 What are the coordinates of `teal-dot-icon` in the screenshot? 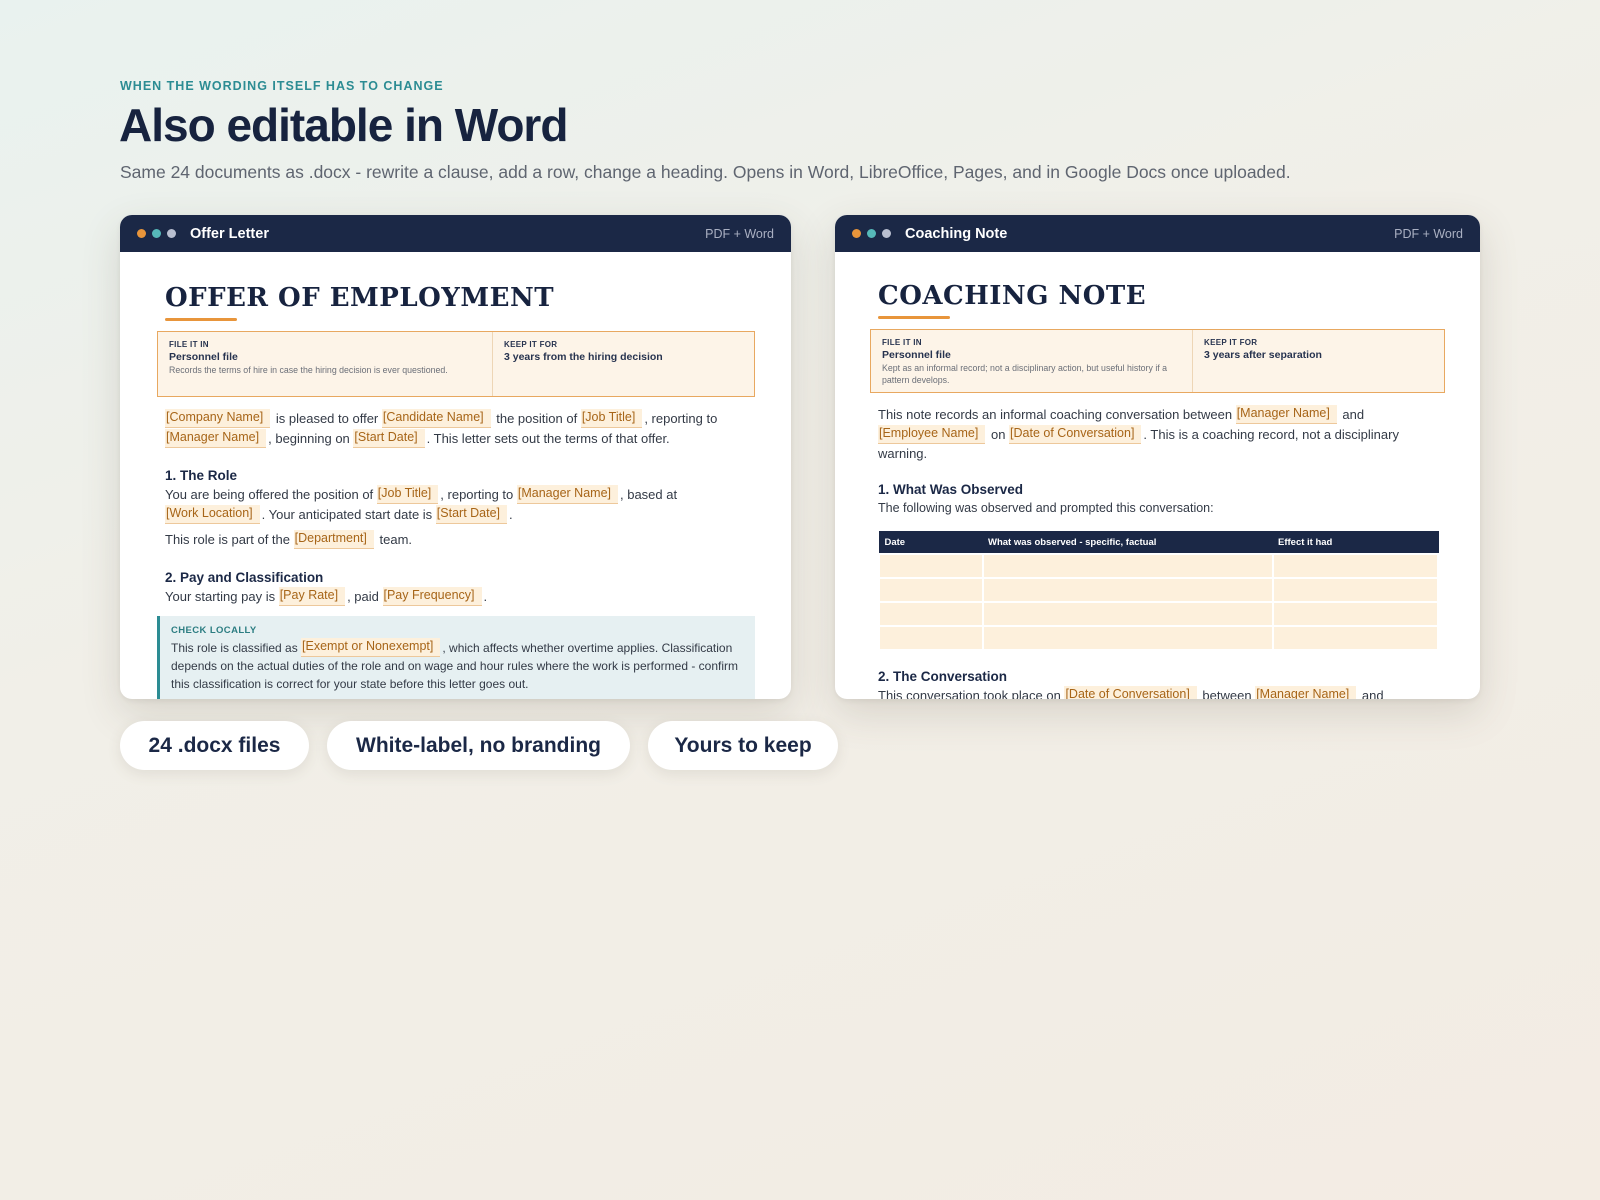 It's located at (871, 233).